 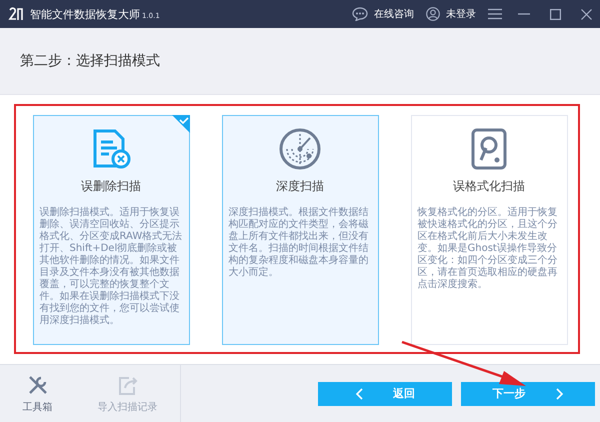 I want to click on scan-mode-description: 恢复格式化的分区。适用于恢复被快速格式化的分区，且这个分区在格式化前后大小未发生改变。如果是Ghost误操作导致分区变化：如四个分区变成三个分区，请在首页选取相应的硬盘再点击深度搜索。, so click(x=488, y=248).